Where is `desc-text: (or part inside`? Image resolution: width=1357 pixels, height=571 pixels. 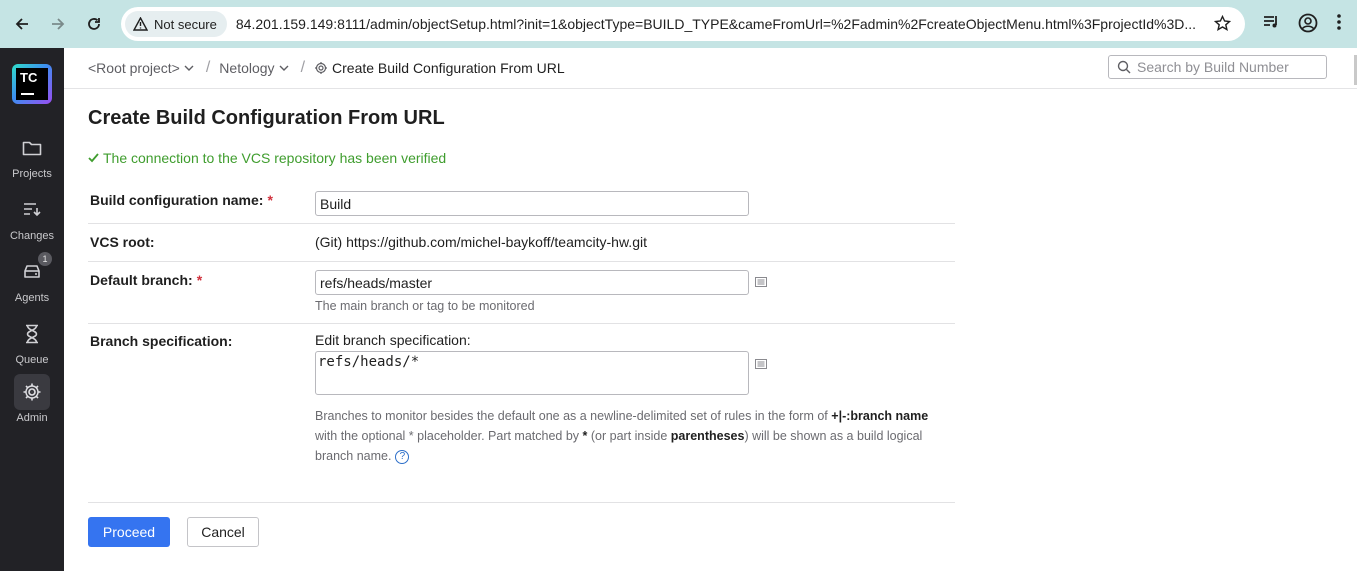
desc-text: (or part inside is located at coordinates (629, 436).